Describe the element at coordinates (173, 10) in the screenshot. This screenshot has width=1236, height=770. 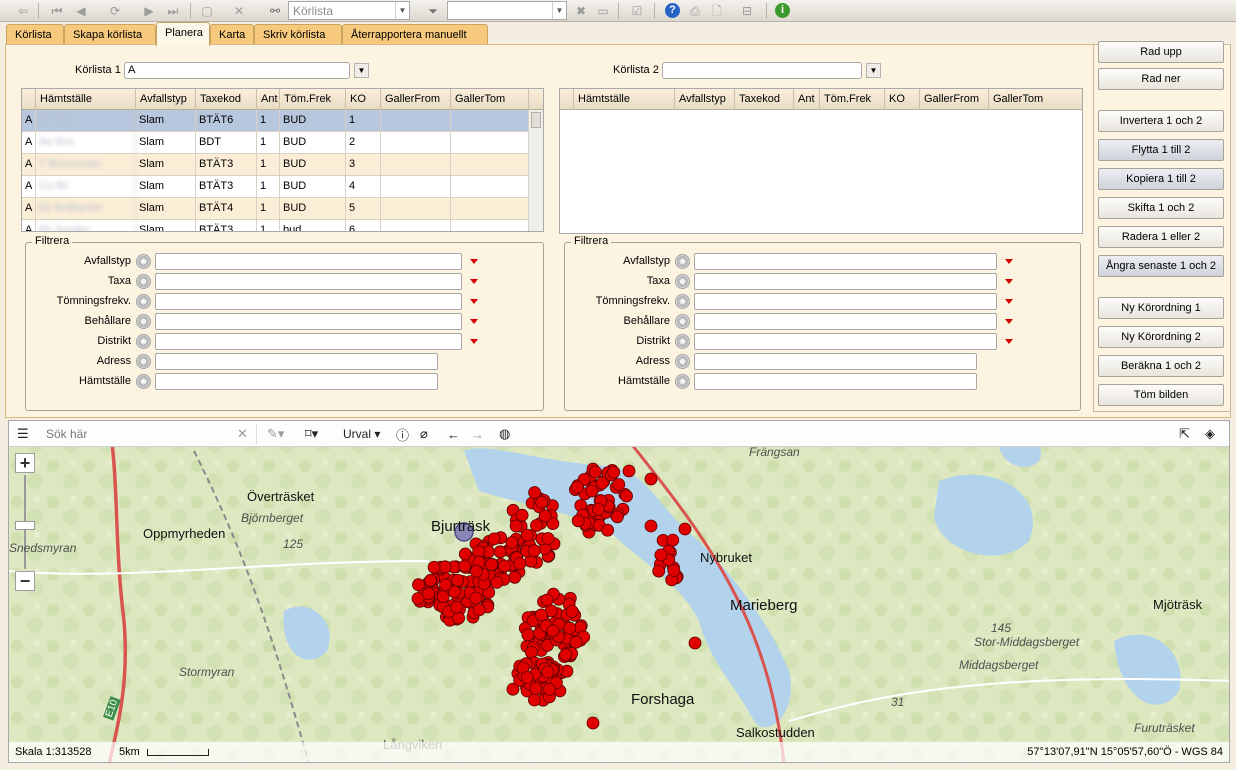
I see `last-record-icon: ⏭` at that location.